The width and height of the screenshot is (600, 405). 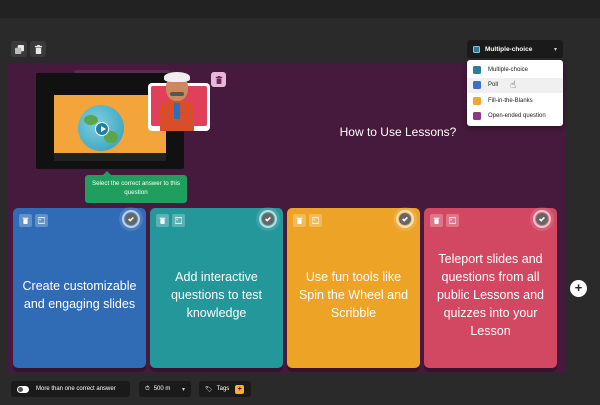 I want to click on delete-media-button, so click(x=218, y=79).